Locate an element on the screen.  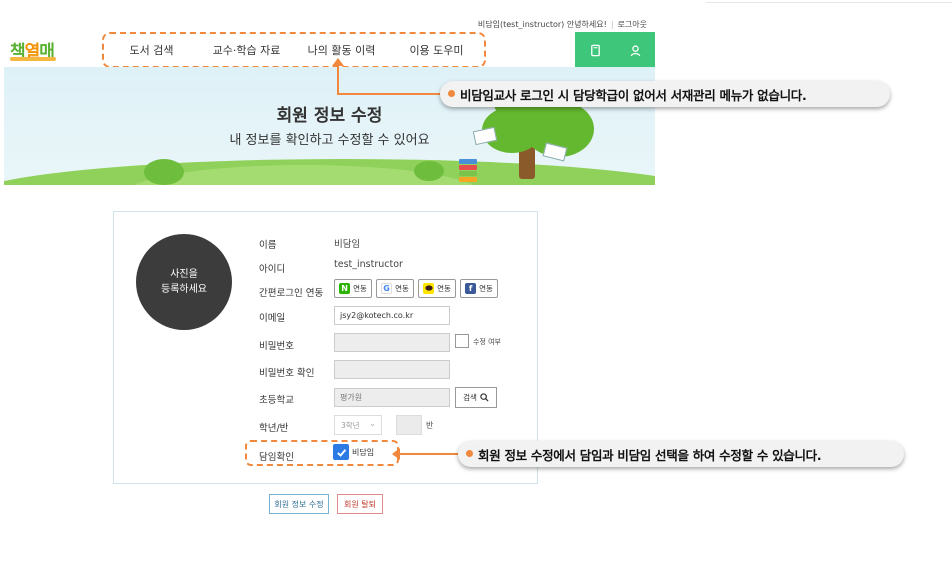
homeroom-checkbox is located at coordinates (341, 452).